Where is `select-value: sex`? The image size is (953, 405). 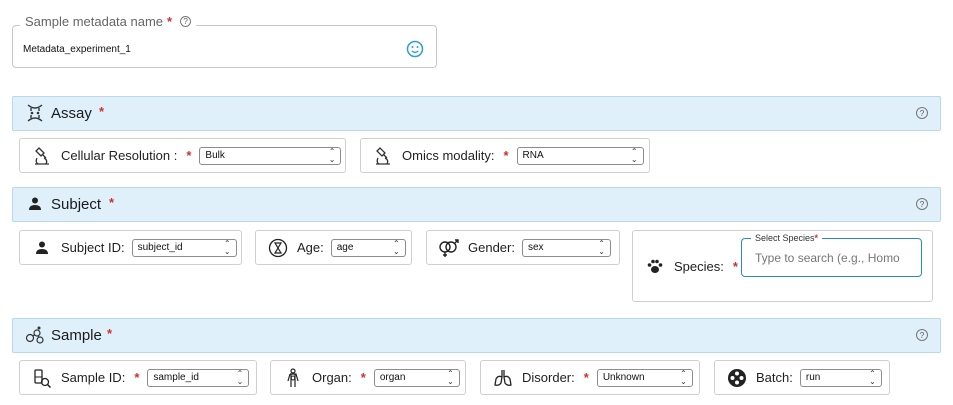
select-value: sex is located at coordinates (535, 247).